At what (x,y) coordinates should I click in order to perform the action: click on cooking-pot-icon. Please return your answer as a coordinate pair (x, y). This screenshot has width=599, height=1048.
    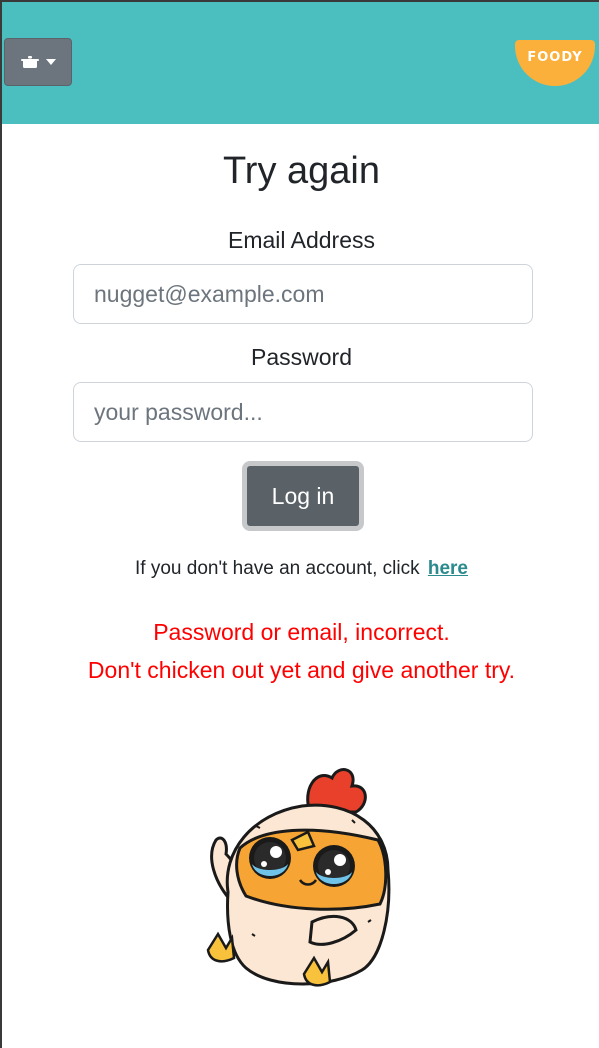
    Looking at the image, I should click on (29, 62).